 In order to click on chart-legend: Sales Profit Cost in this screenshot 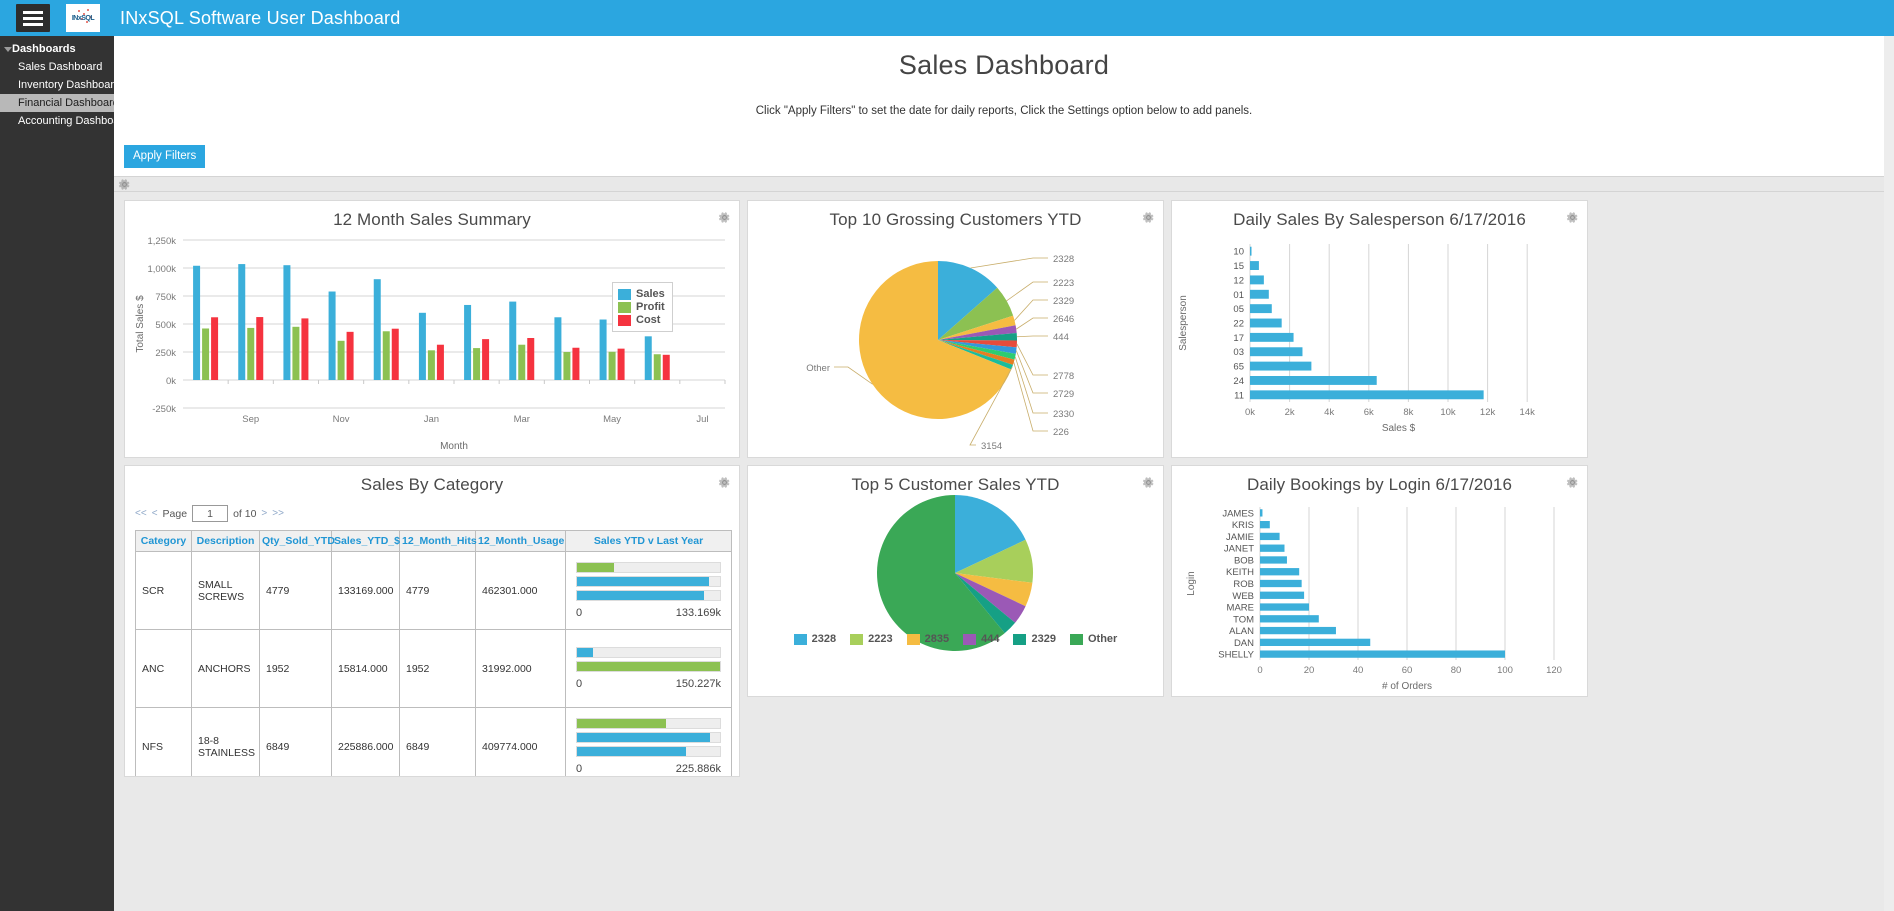, I will do `click(642, 307)`.